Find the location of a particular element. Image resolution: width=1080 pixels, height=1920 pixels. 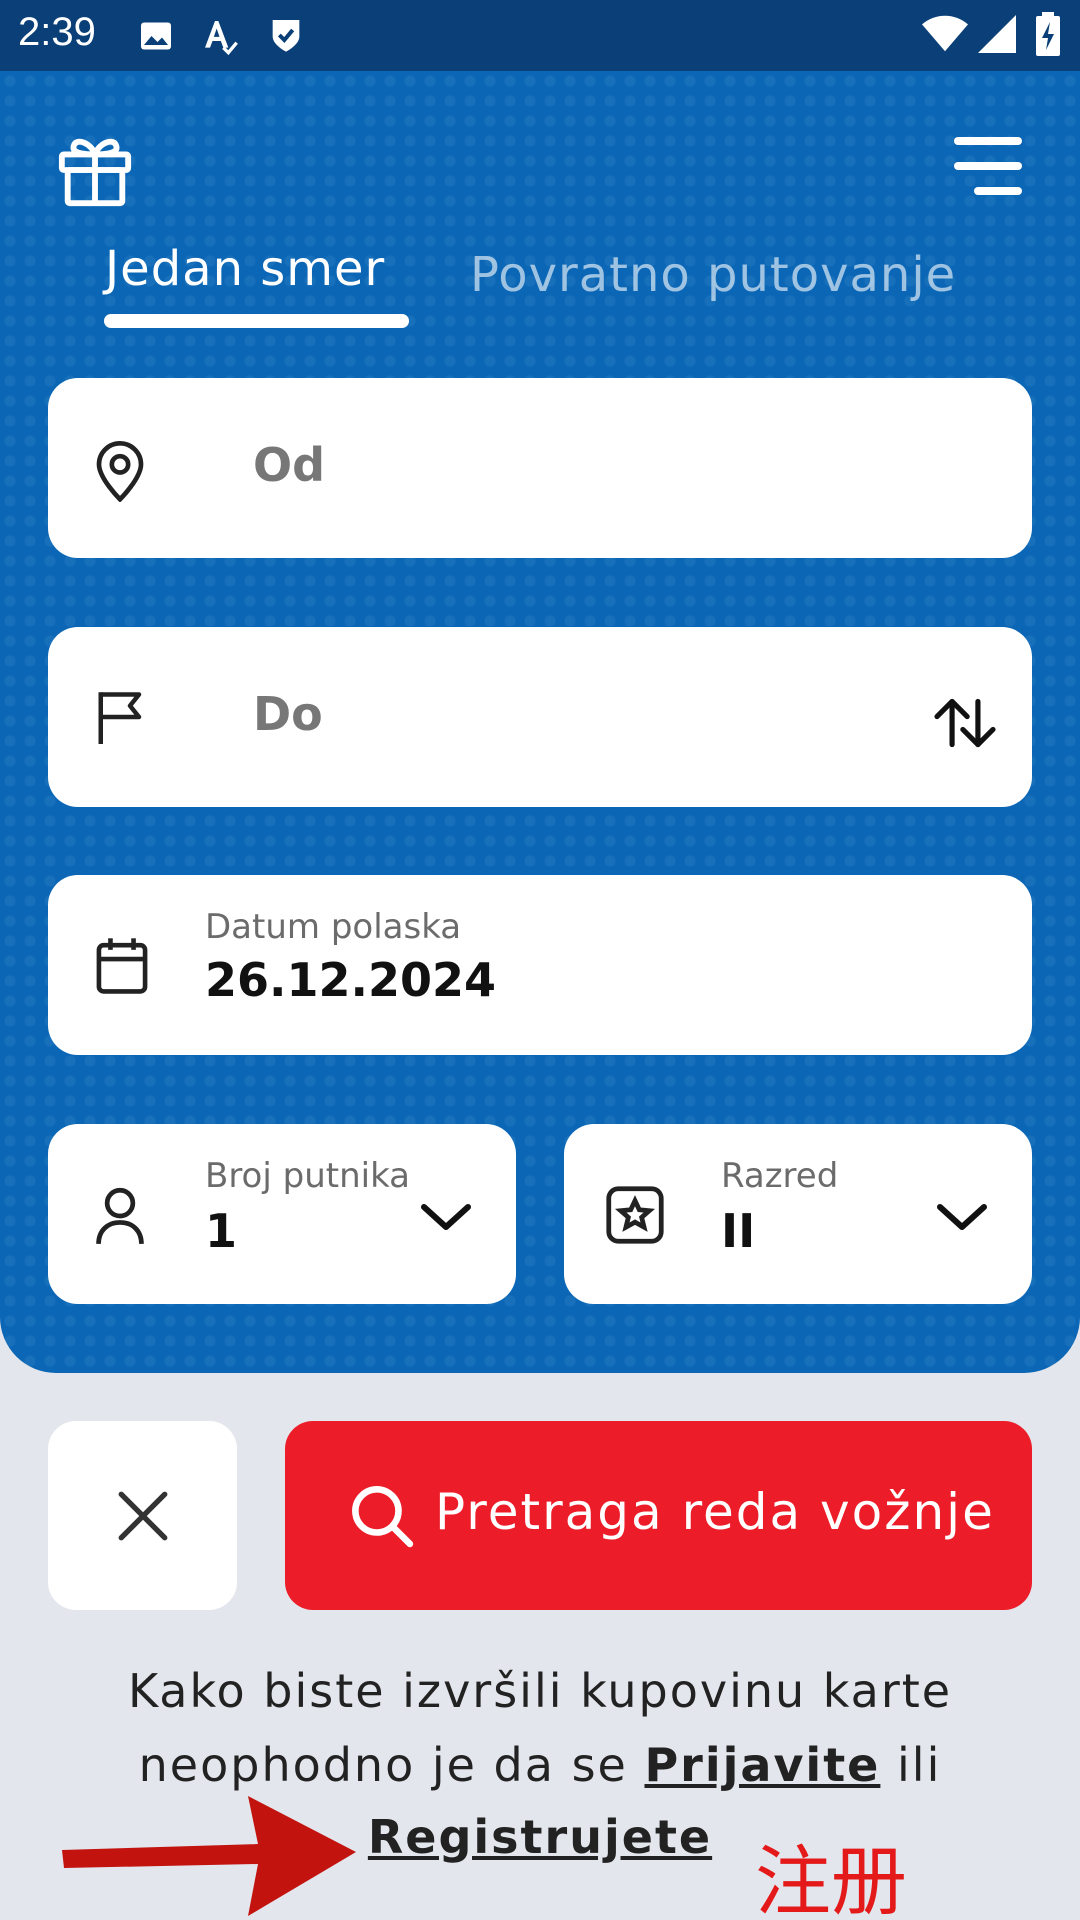

to-field: Do is located at coordinates (540, 717).